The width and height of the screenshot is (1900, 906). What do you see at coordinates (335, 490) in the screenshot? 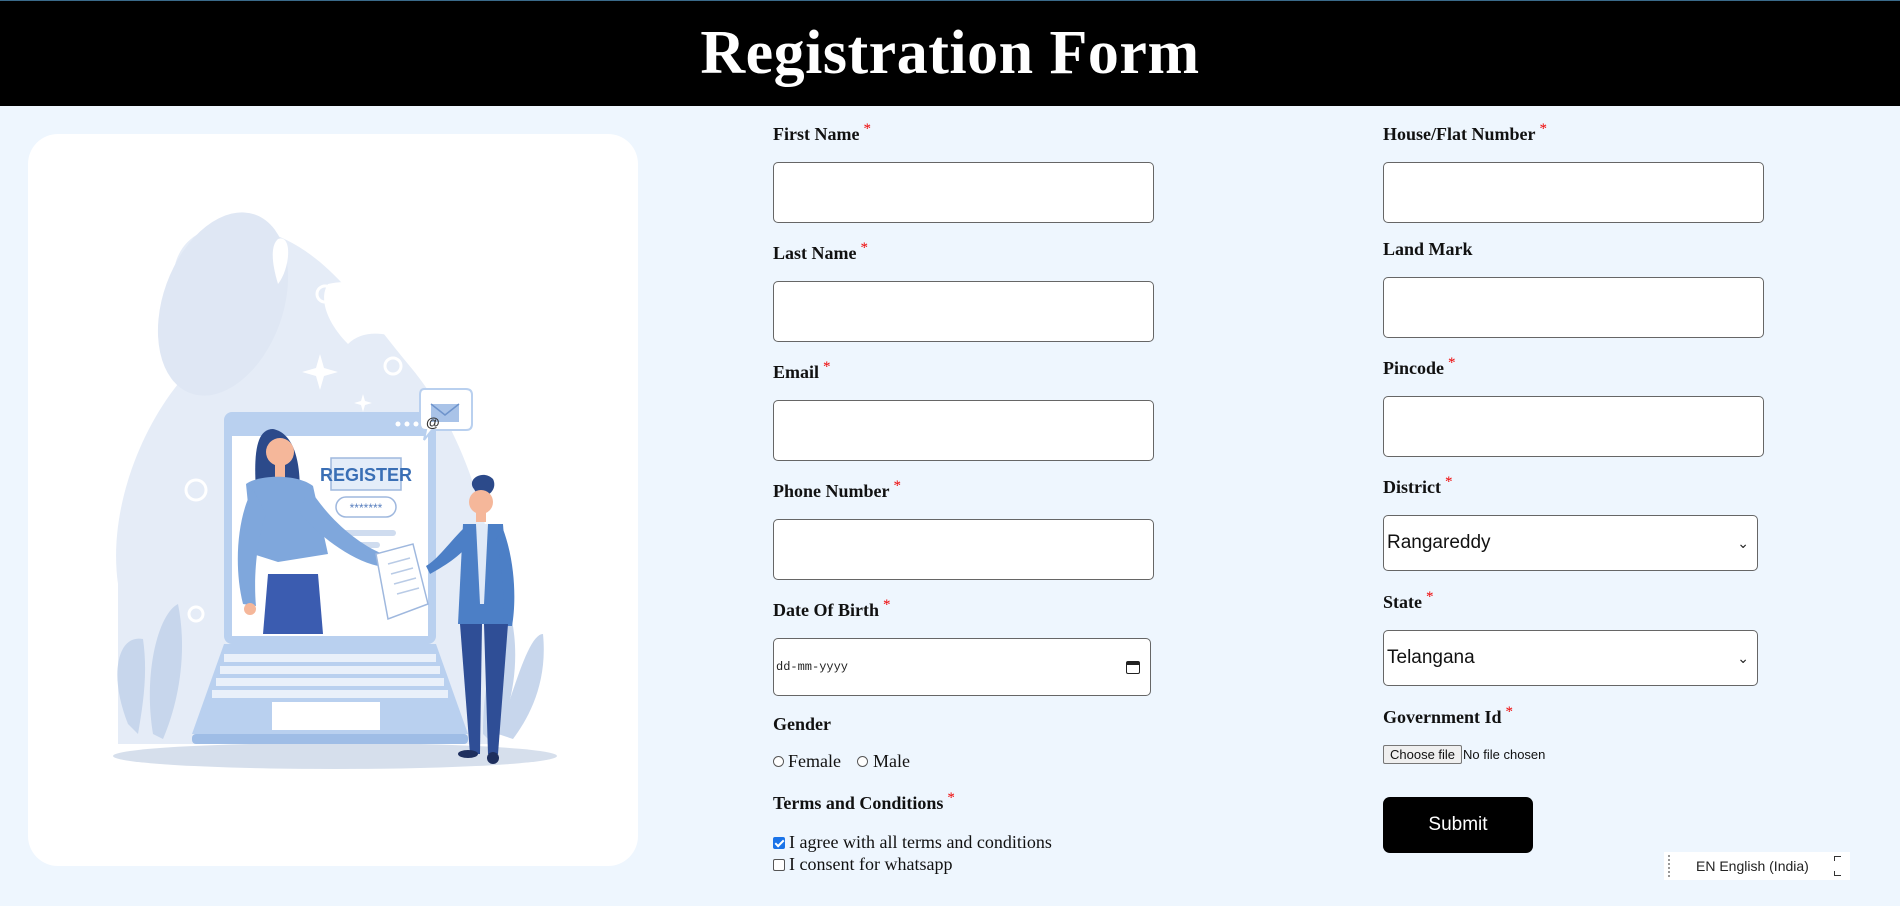
I see `registration-illustration: REGISTER ******* @` at bounding box center [335, 490].